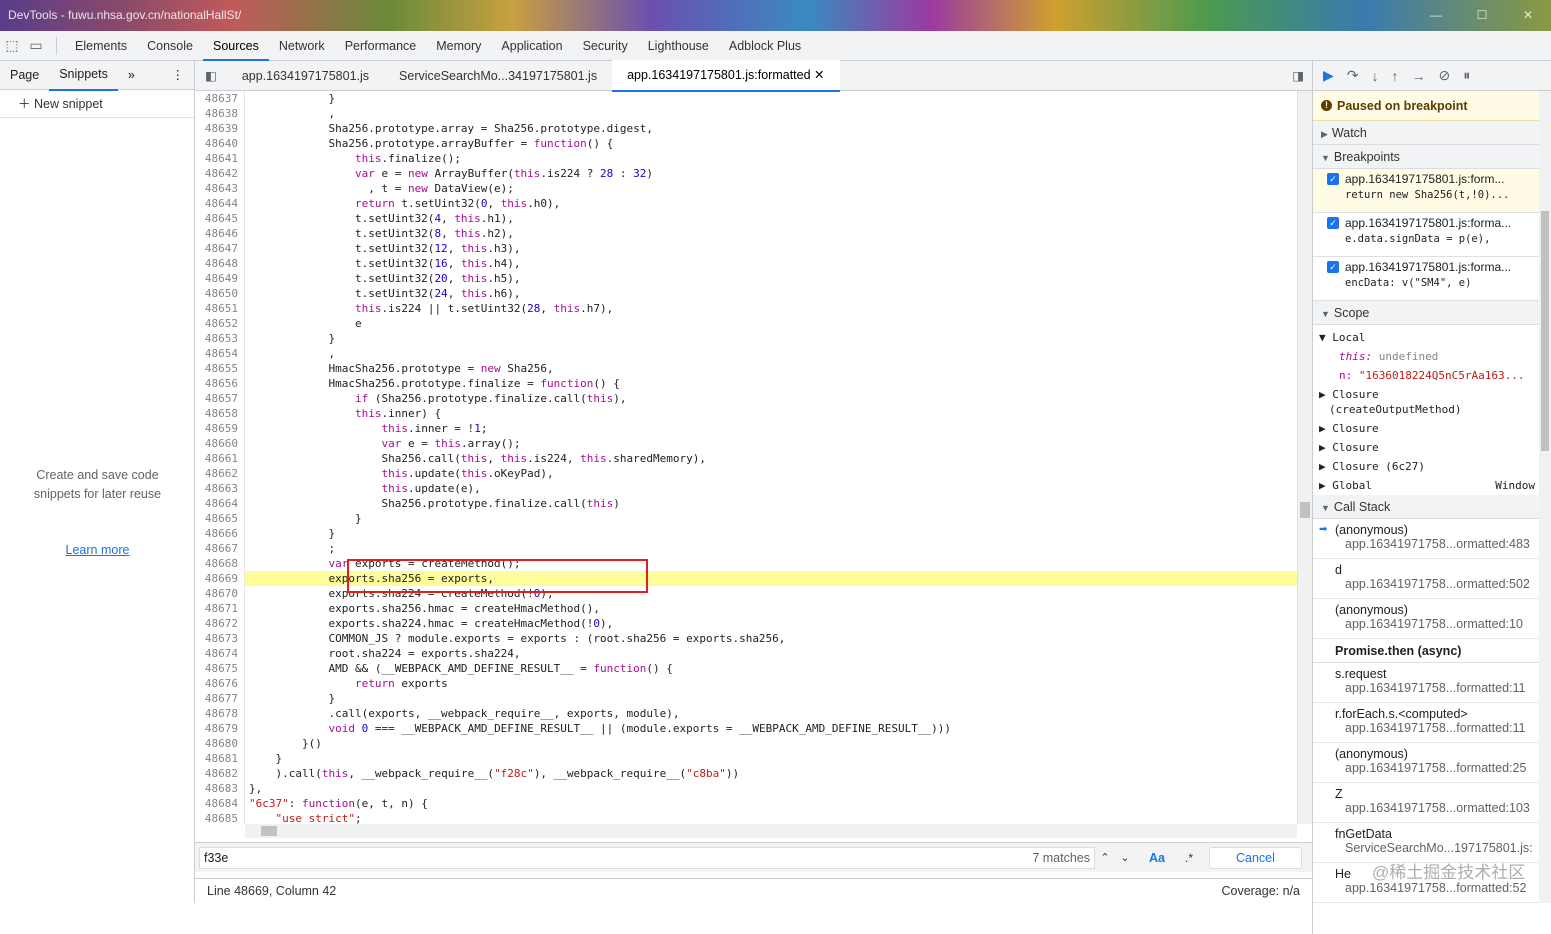 The width and height of the screenshot is (1551, 934). Describe the element at coordinates (746, 758) in the screenshot. I see `code-line: 48681 }` at that location.